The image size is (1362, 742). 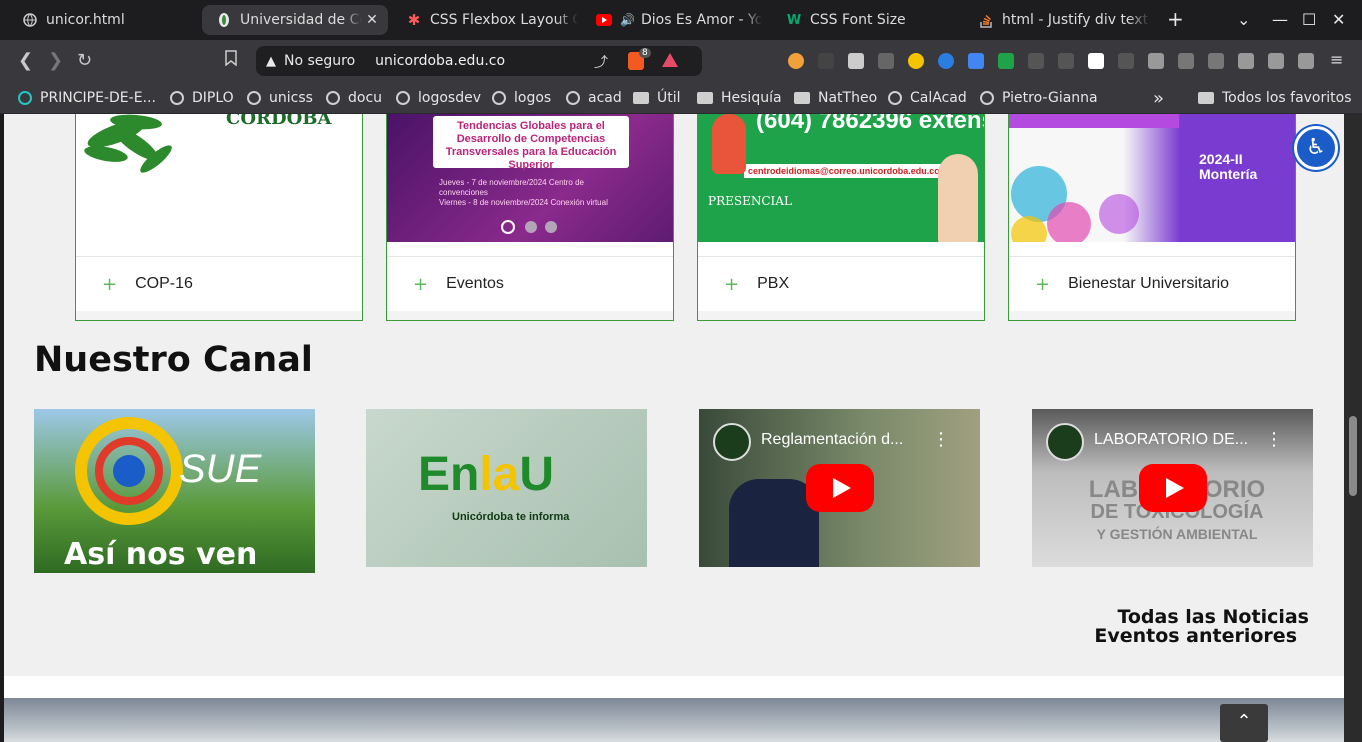 I want to click on card-footer, so click(x=841, y=315).